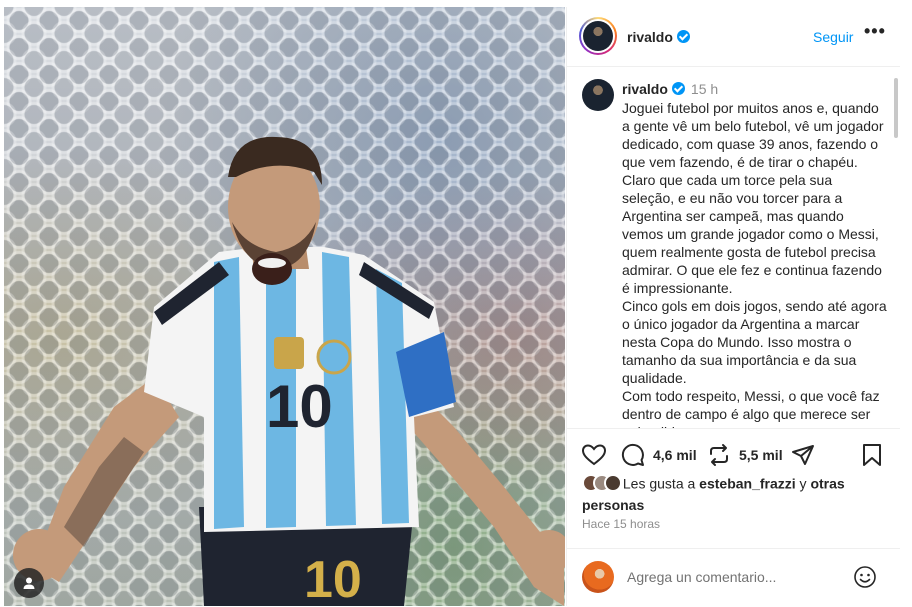 This screenshot has width=912, height=607. I want to click on likes-user-link: esteban_frazzi, so click(747, 484).